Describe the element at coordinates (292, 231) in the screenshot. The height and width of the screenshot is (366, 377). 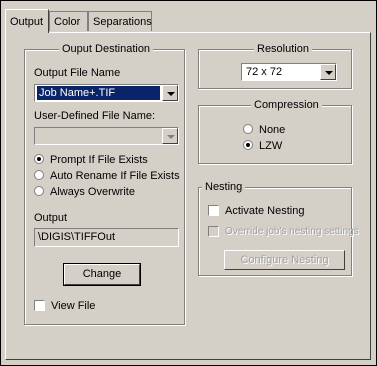
I see `checkbox-label: Override job's nesting settings` at that location.